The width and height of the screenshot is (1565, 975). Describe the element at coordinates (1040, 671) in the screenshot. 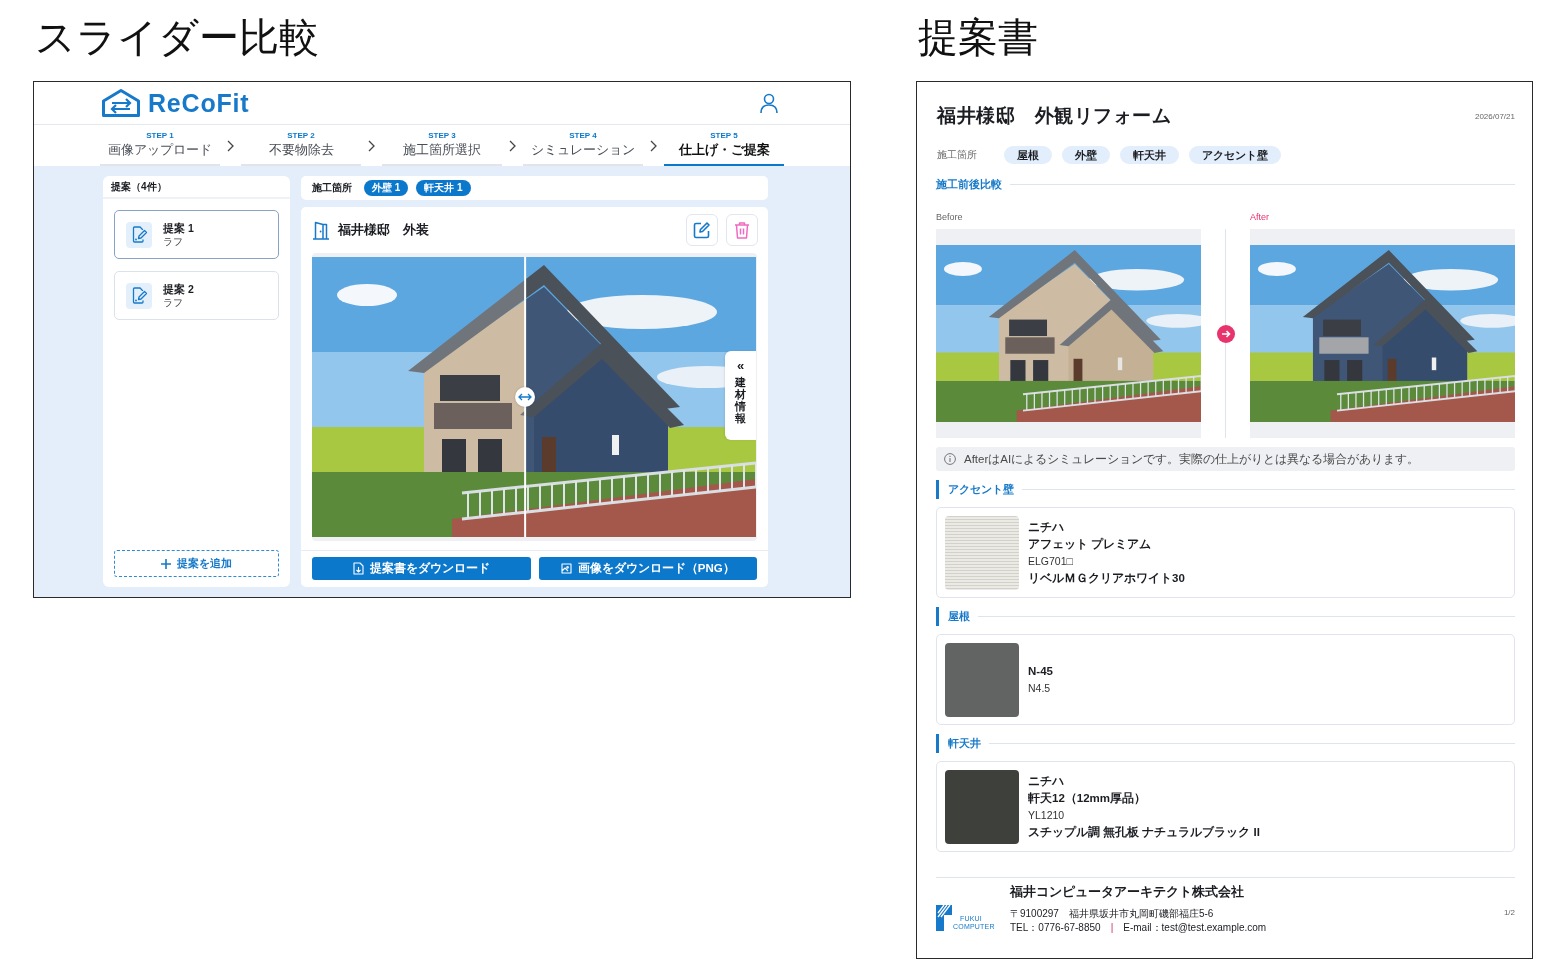

I see `material-name: N-45` at that location.